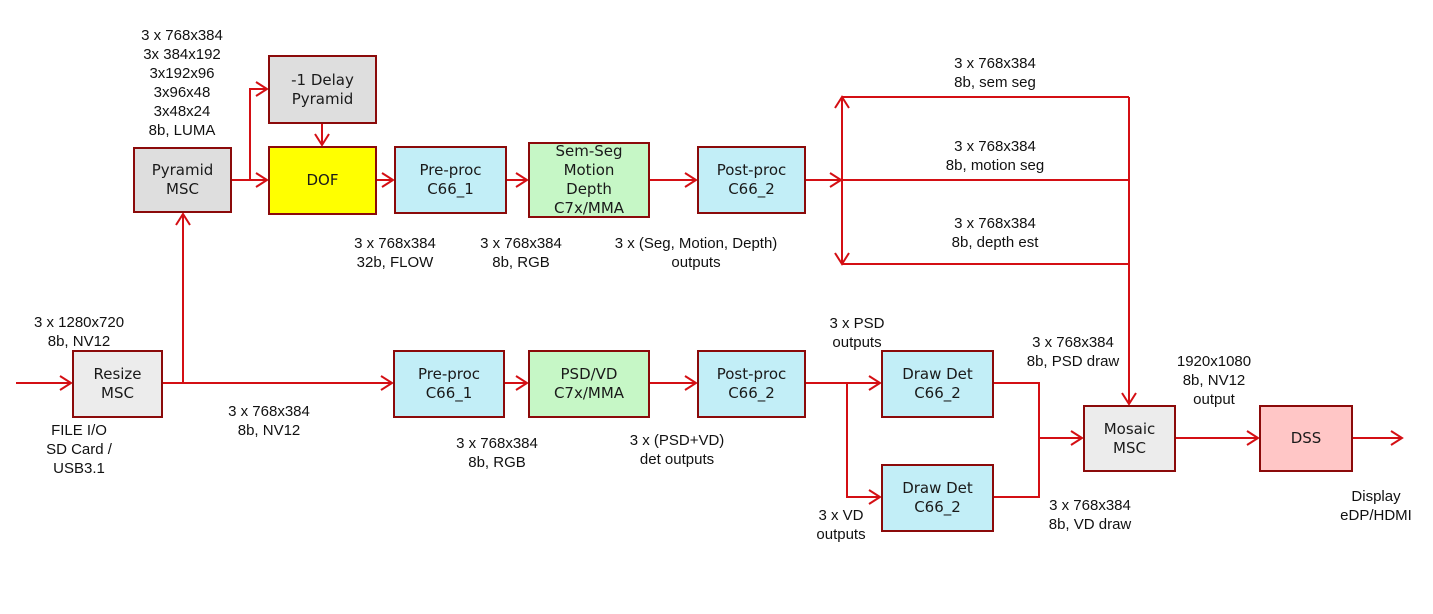  I want to click on sem-seg-label: 3 x 768x384 8b, sem seg, so click(995, 73).